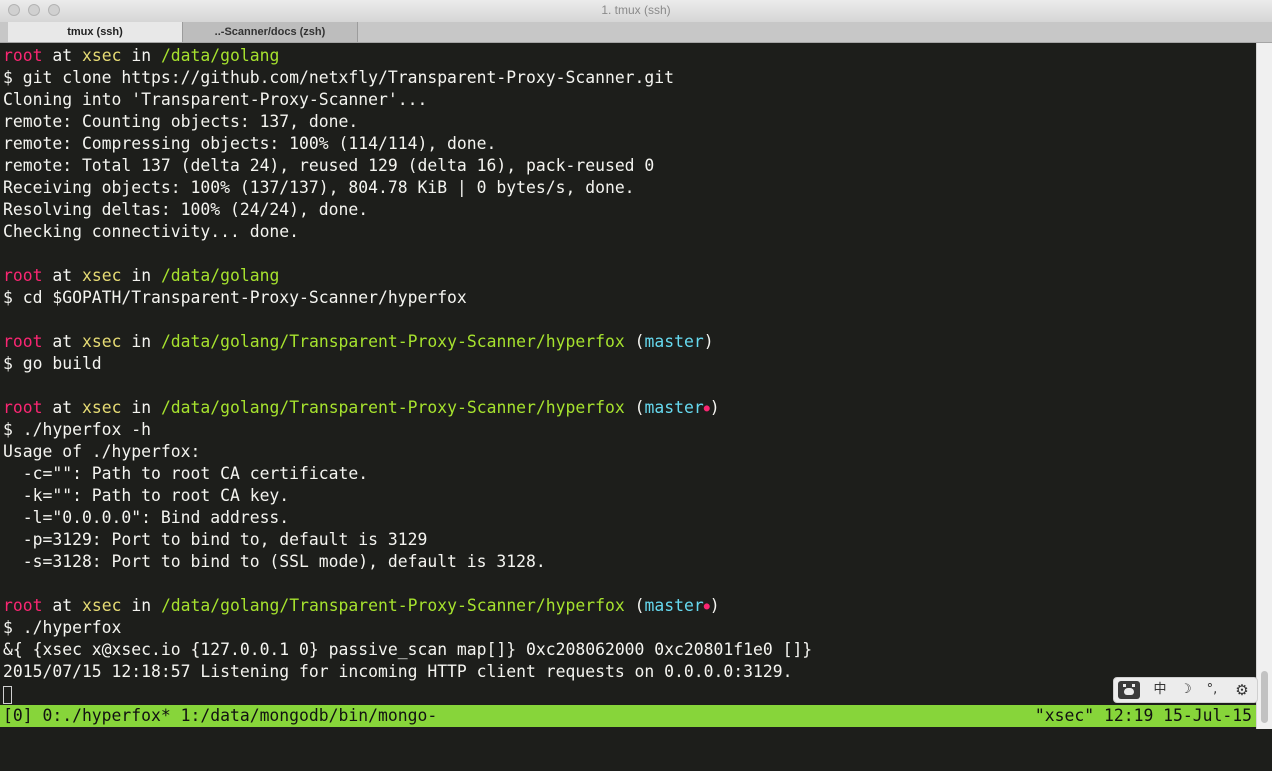 This screenshot has width=1272, height=771. I want to click on terminal-line: $ go build, so click(52, 363).